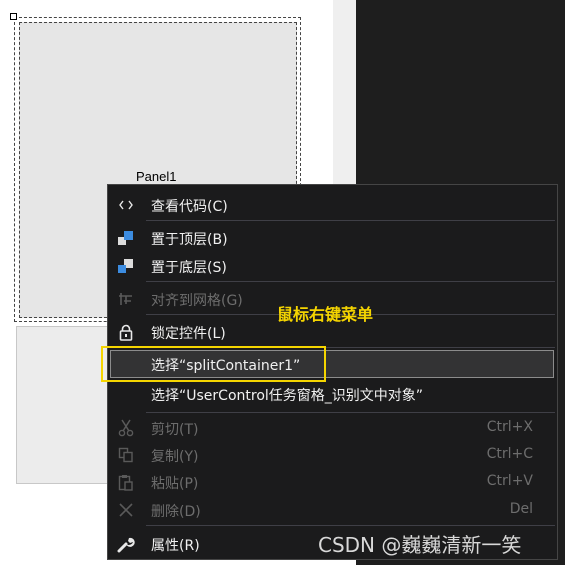  I want to click on designer-gutter, so click(344, 93).